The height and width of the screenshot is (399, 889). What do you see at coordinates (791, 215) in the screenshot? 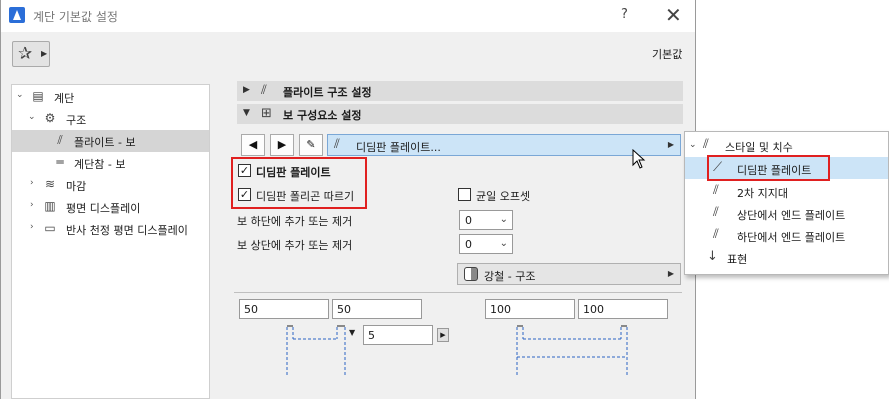
I see `popup-item-label: 상단에서 엔드 플레이트` at bounding box center [791, 215].